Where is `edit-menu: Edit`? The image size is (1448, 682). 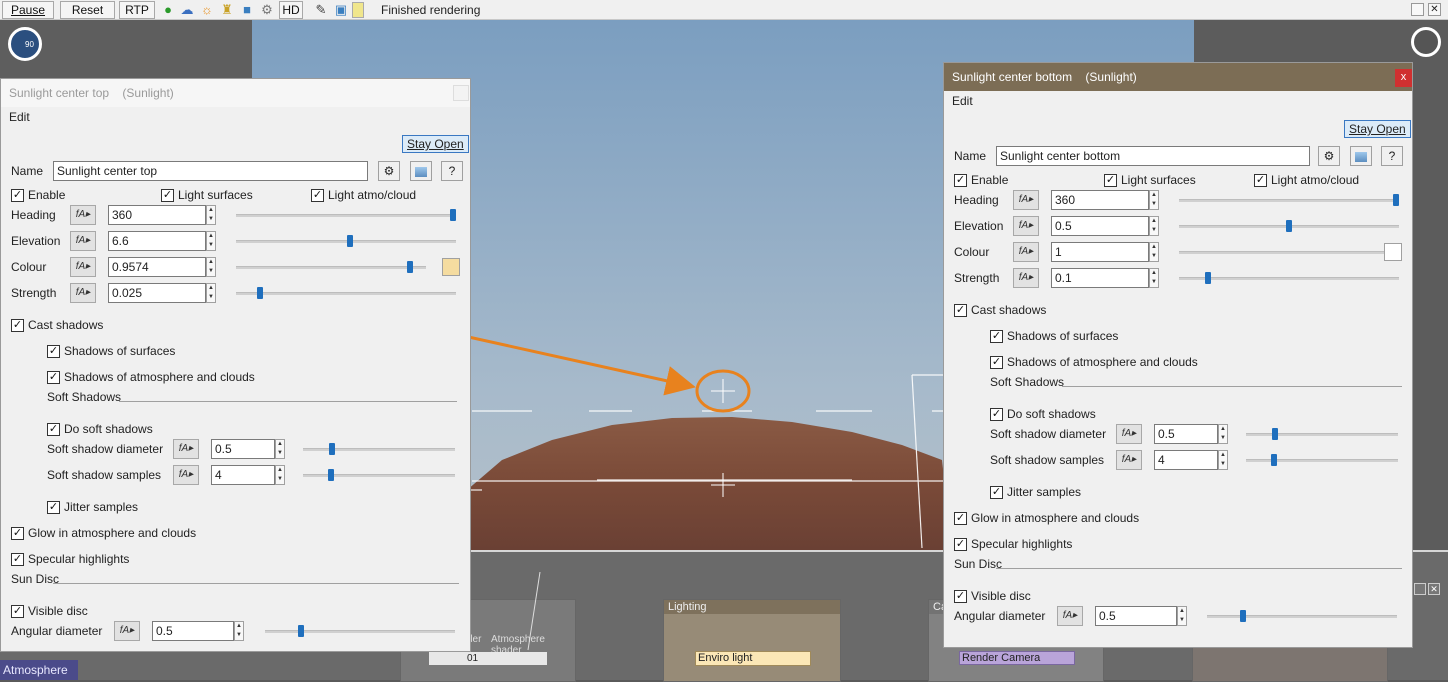 edit-menu: Edit is located at coordinates (235, 117).